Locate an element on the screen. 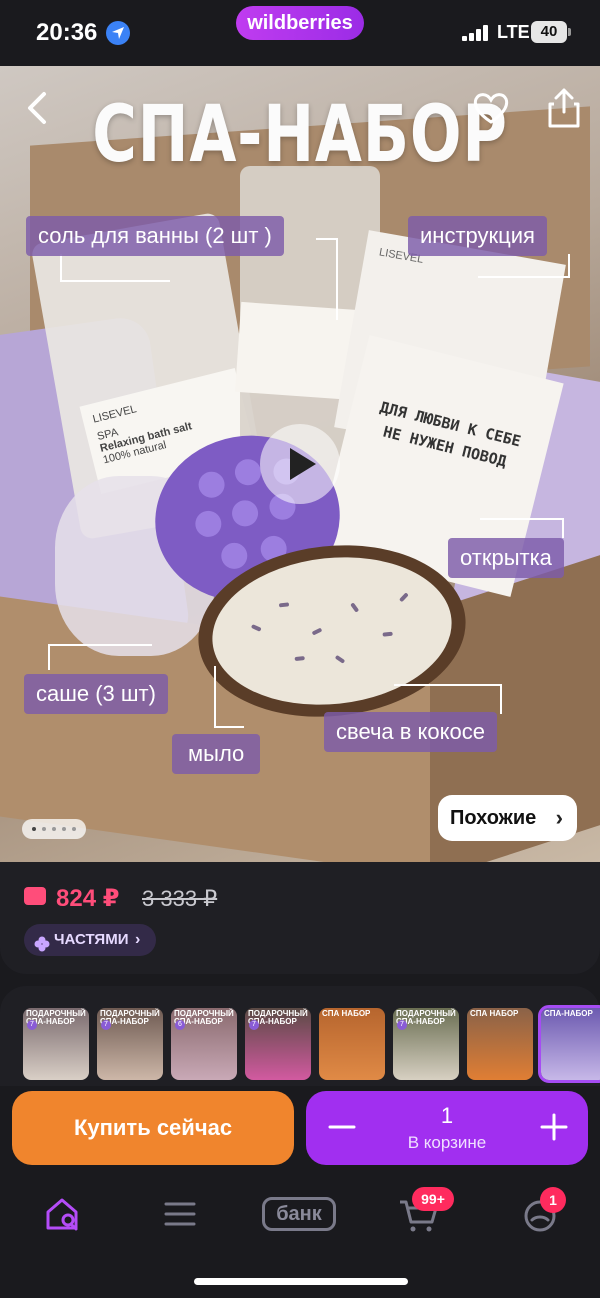 This screenshot has height=1298, width=600. battery-tip is located at coordinates (569, 32).